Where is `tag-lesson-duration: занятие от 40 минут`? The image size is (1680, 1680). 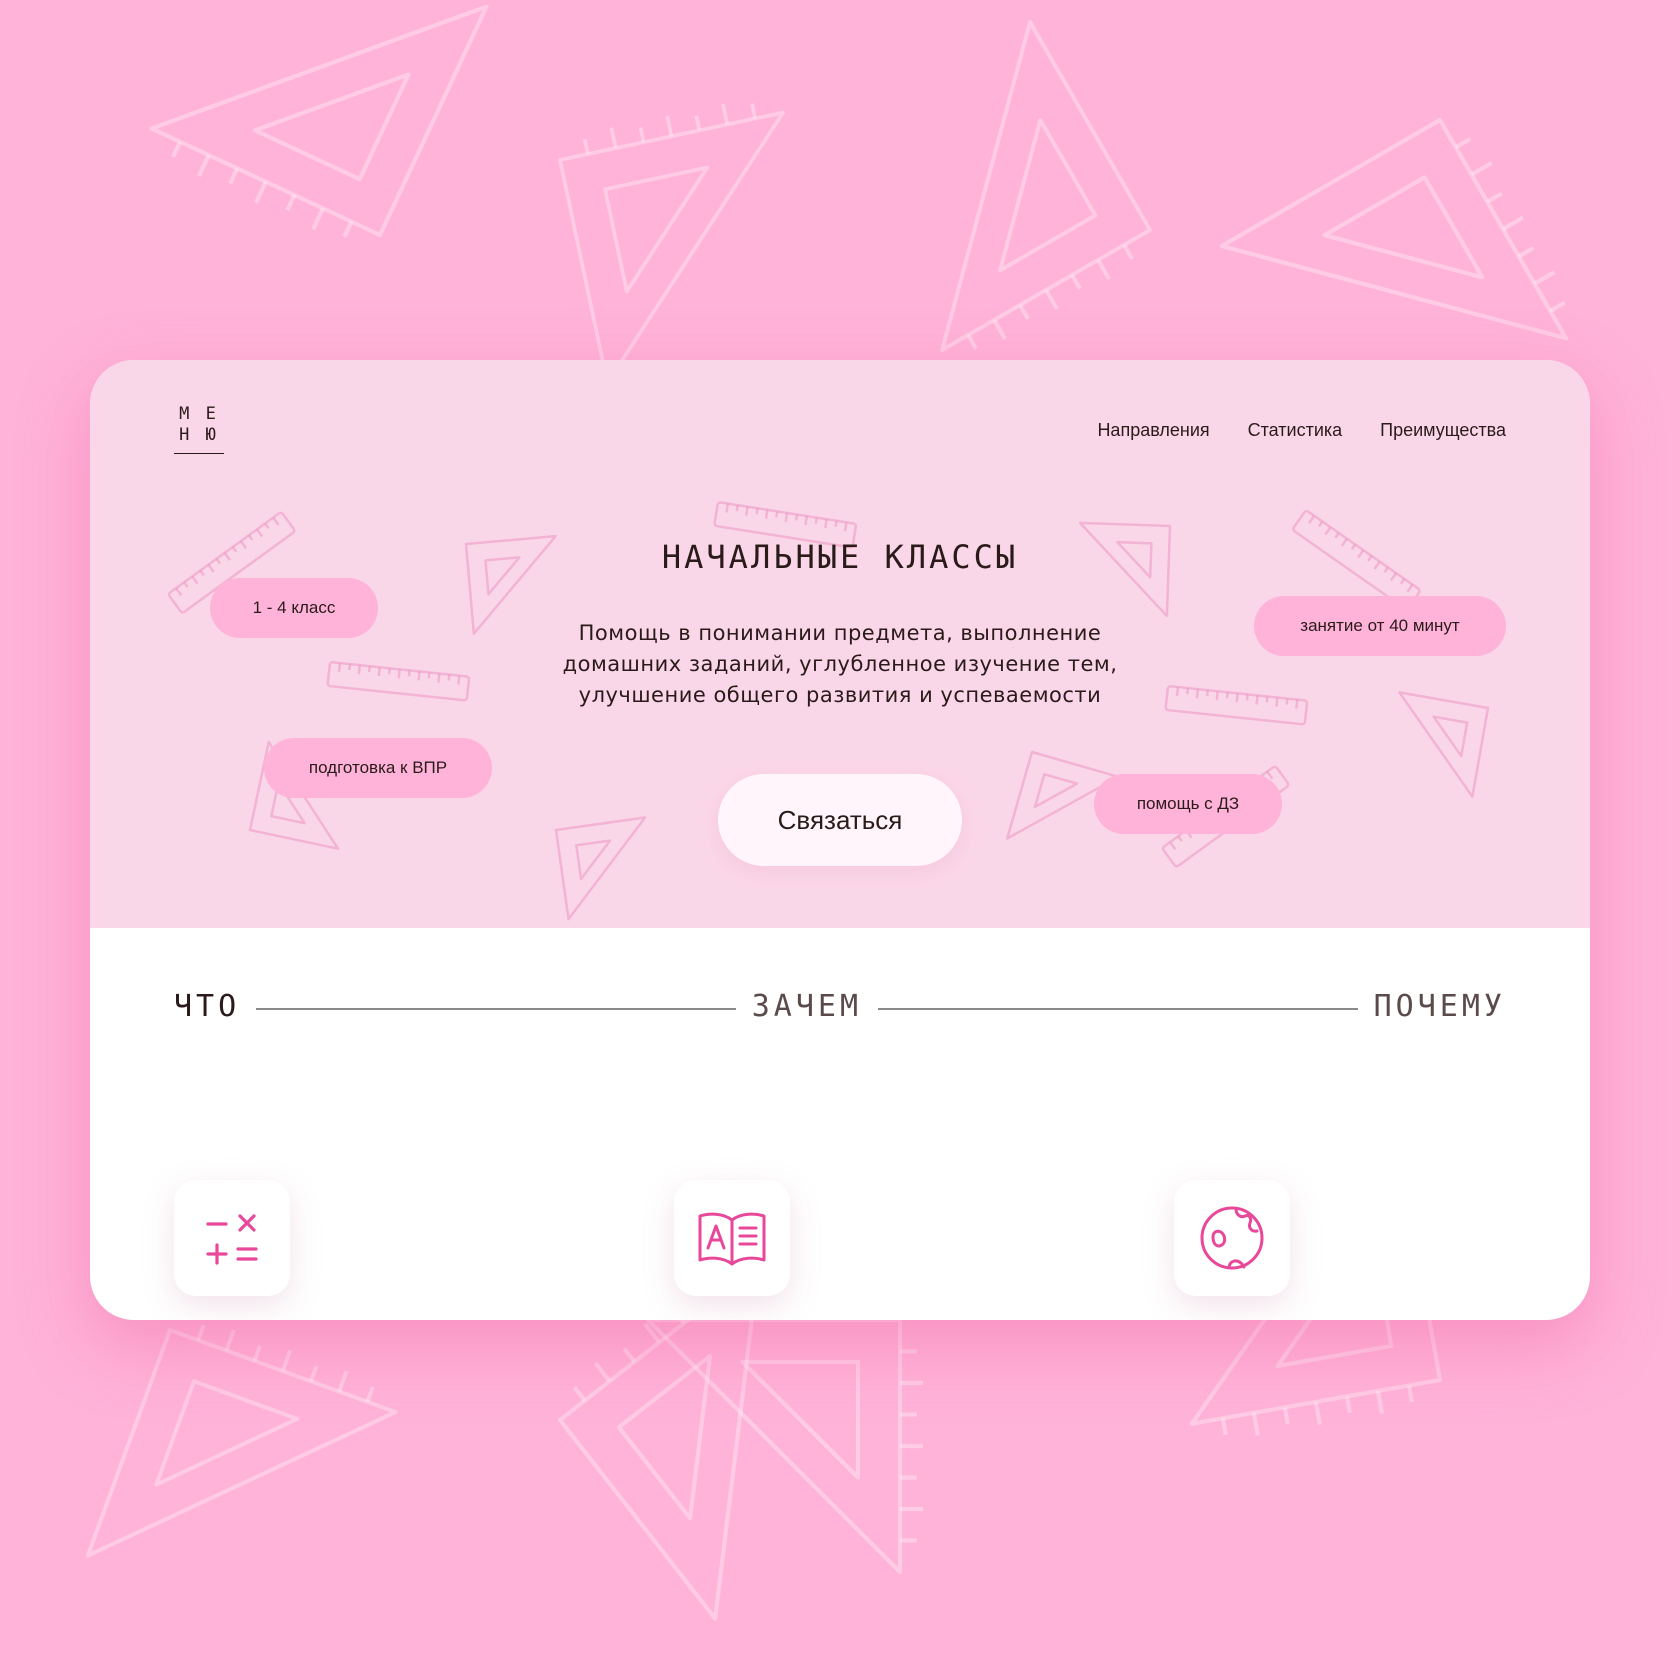
tag-lesson-duration: занятие от 40 минут is located at coordinates (1380, 626).